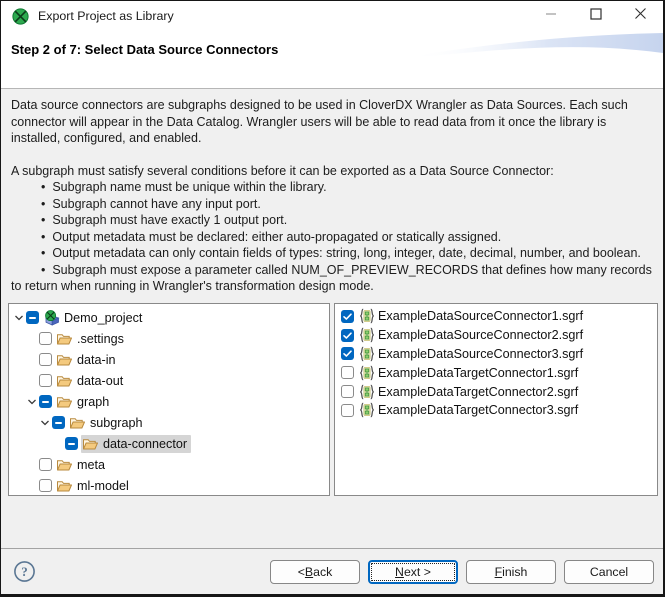  I want to click on tree-item-label: meta, so click(91, 464).